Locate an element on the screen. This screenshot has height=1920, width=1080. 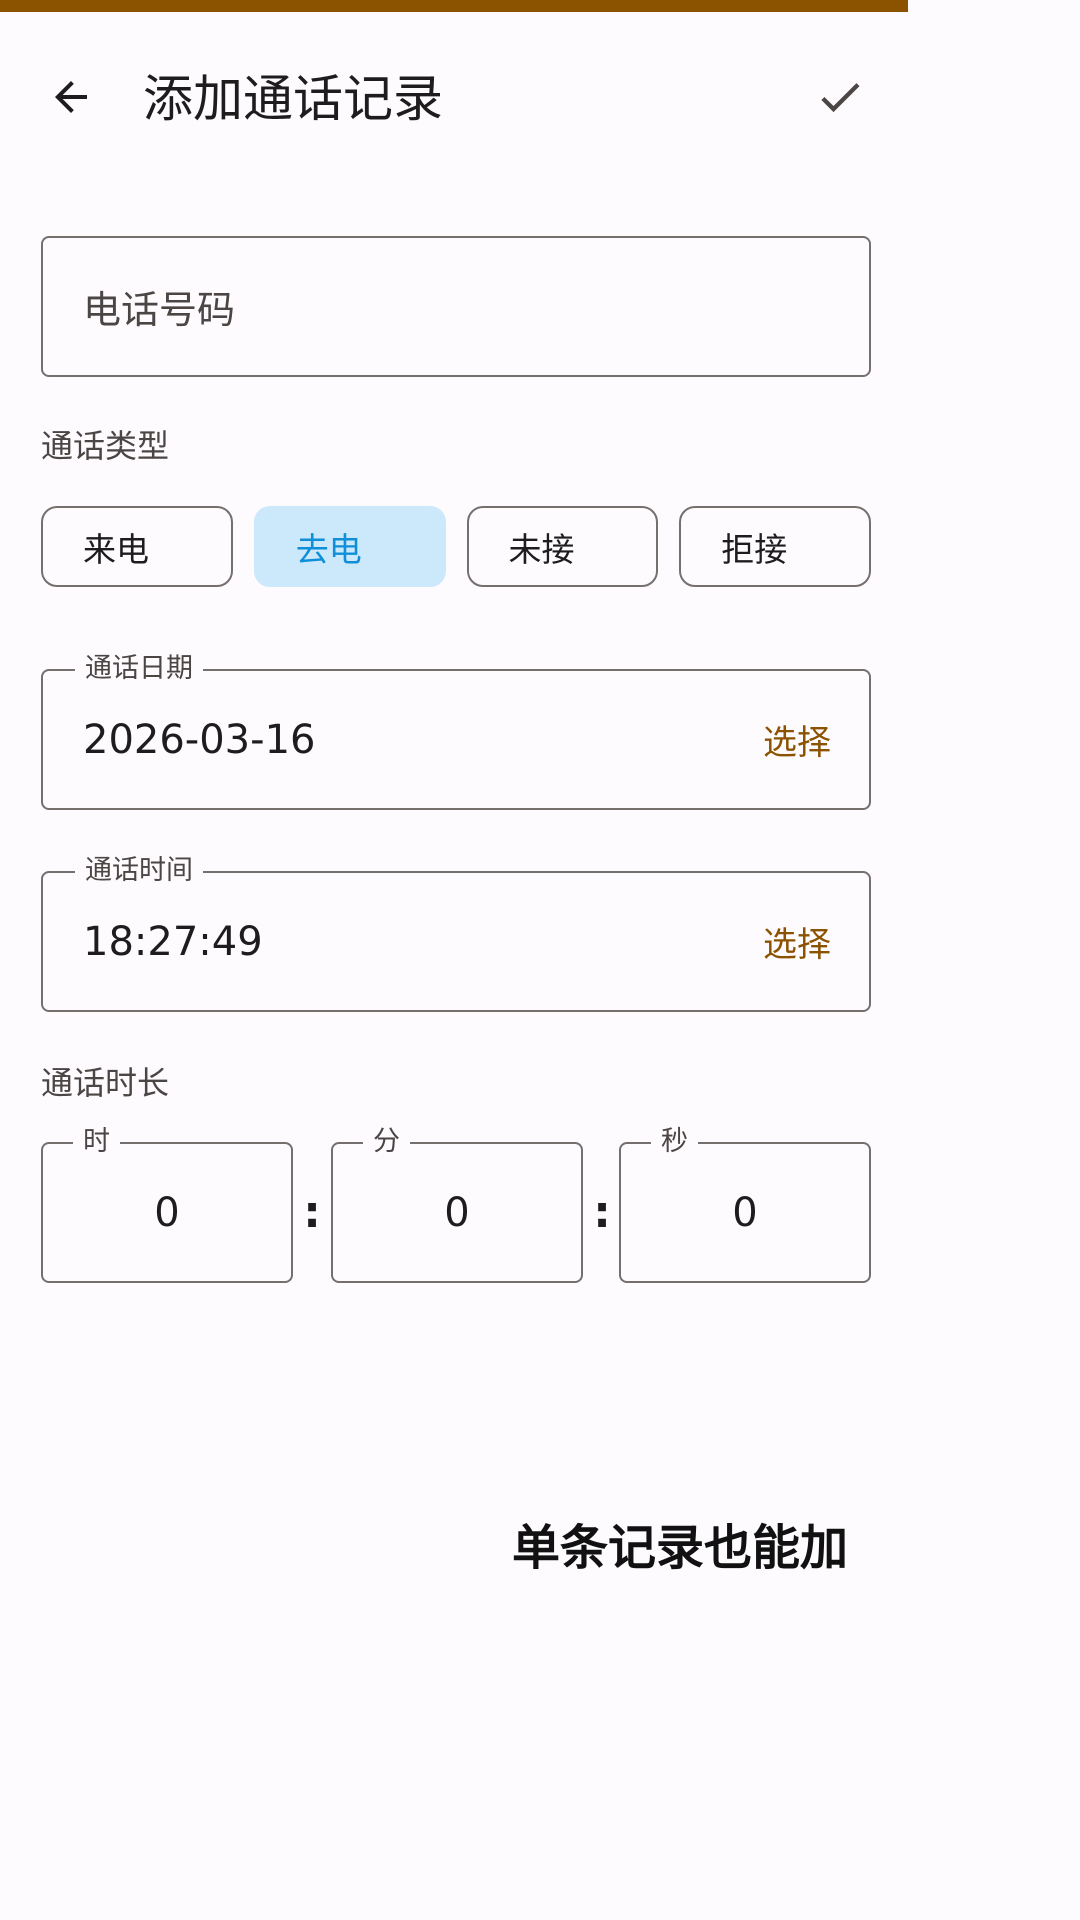
hours-field: 时 0 is located at coordinates (167, 1204).